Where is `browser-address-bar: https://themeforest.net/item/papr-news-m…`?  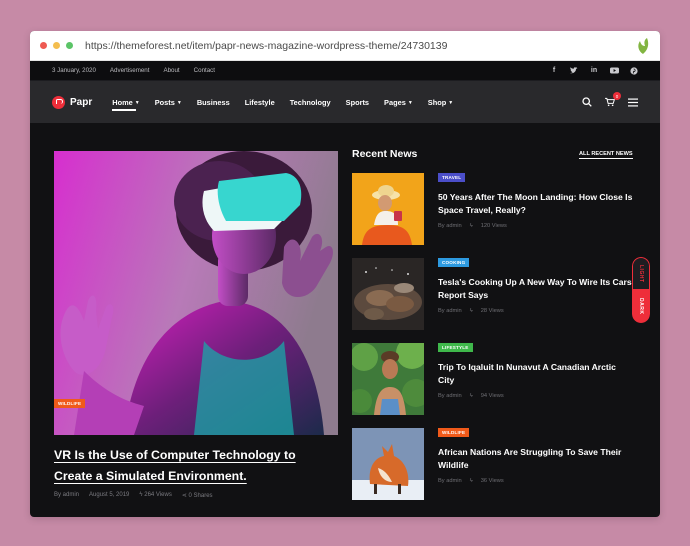 browser-address-bar: https://themeforest.net/item/papr-news-m… is located at coordinates (345, 46).